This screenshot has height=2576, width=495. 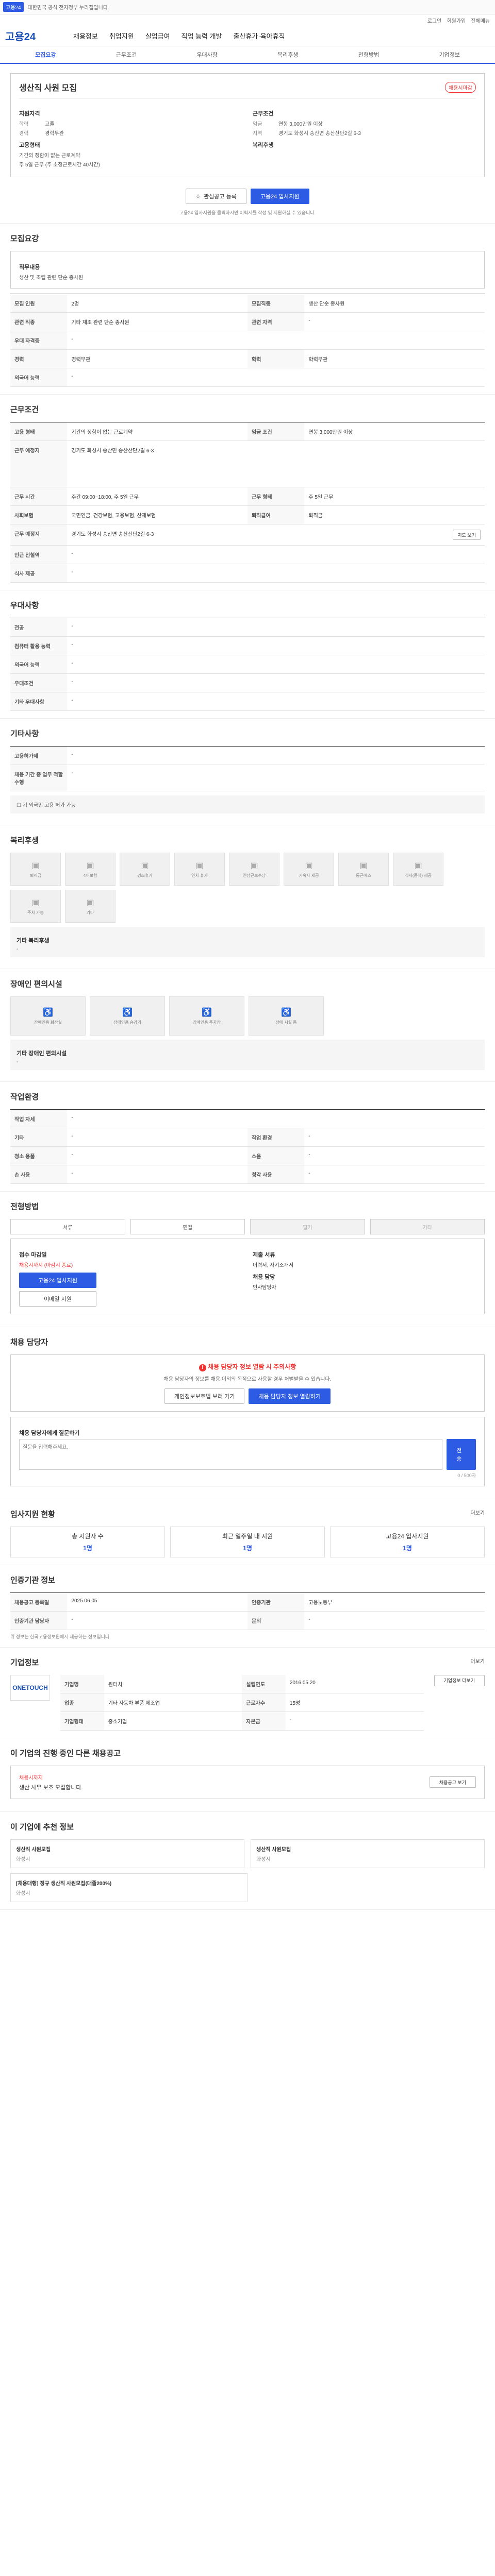 What do you see at coordinates (280, 196) in the screenshot?
I see `apply-button: 고용24 입사지원` at bounding box center [280, 196].